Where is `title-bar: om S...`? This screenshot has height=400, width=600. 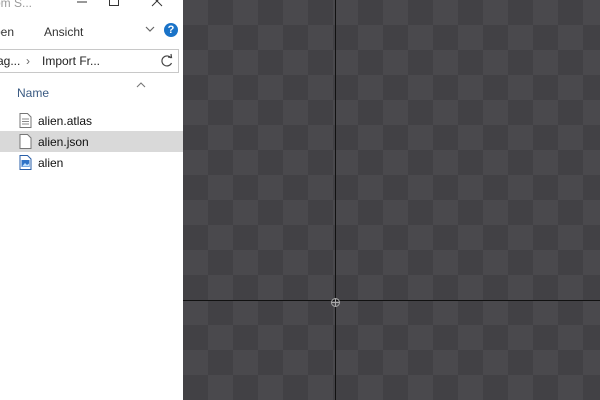
title-bar: om S... is located at coordinates (91, 7).